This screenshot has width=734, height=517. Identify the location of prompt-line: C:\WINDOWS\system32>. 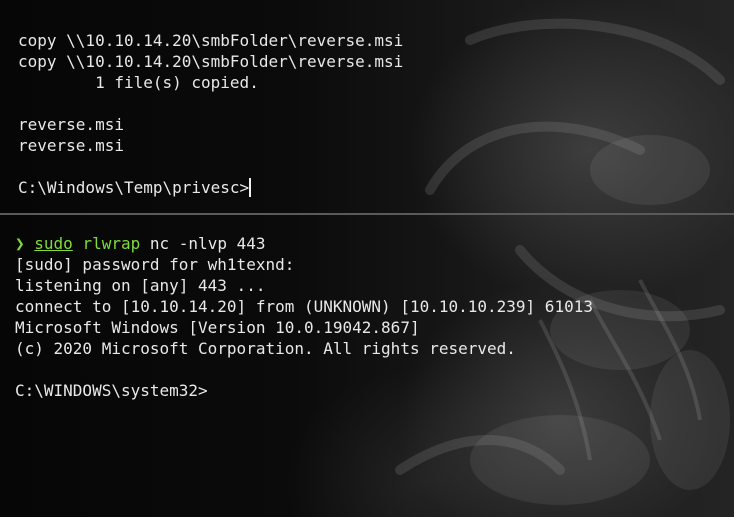
(304, 390).